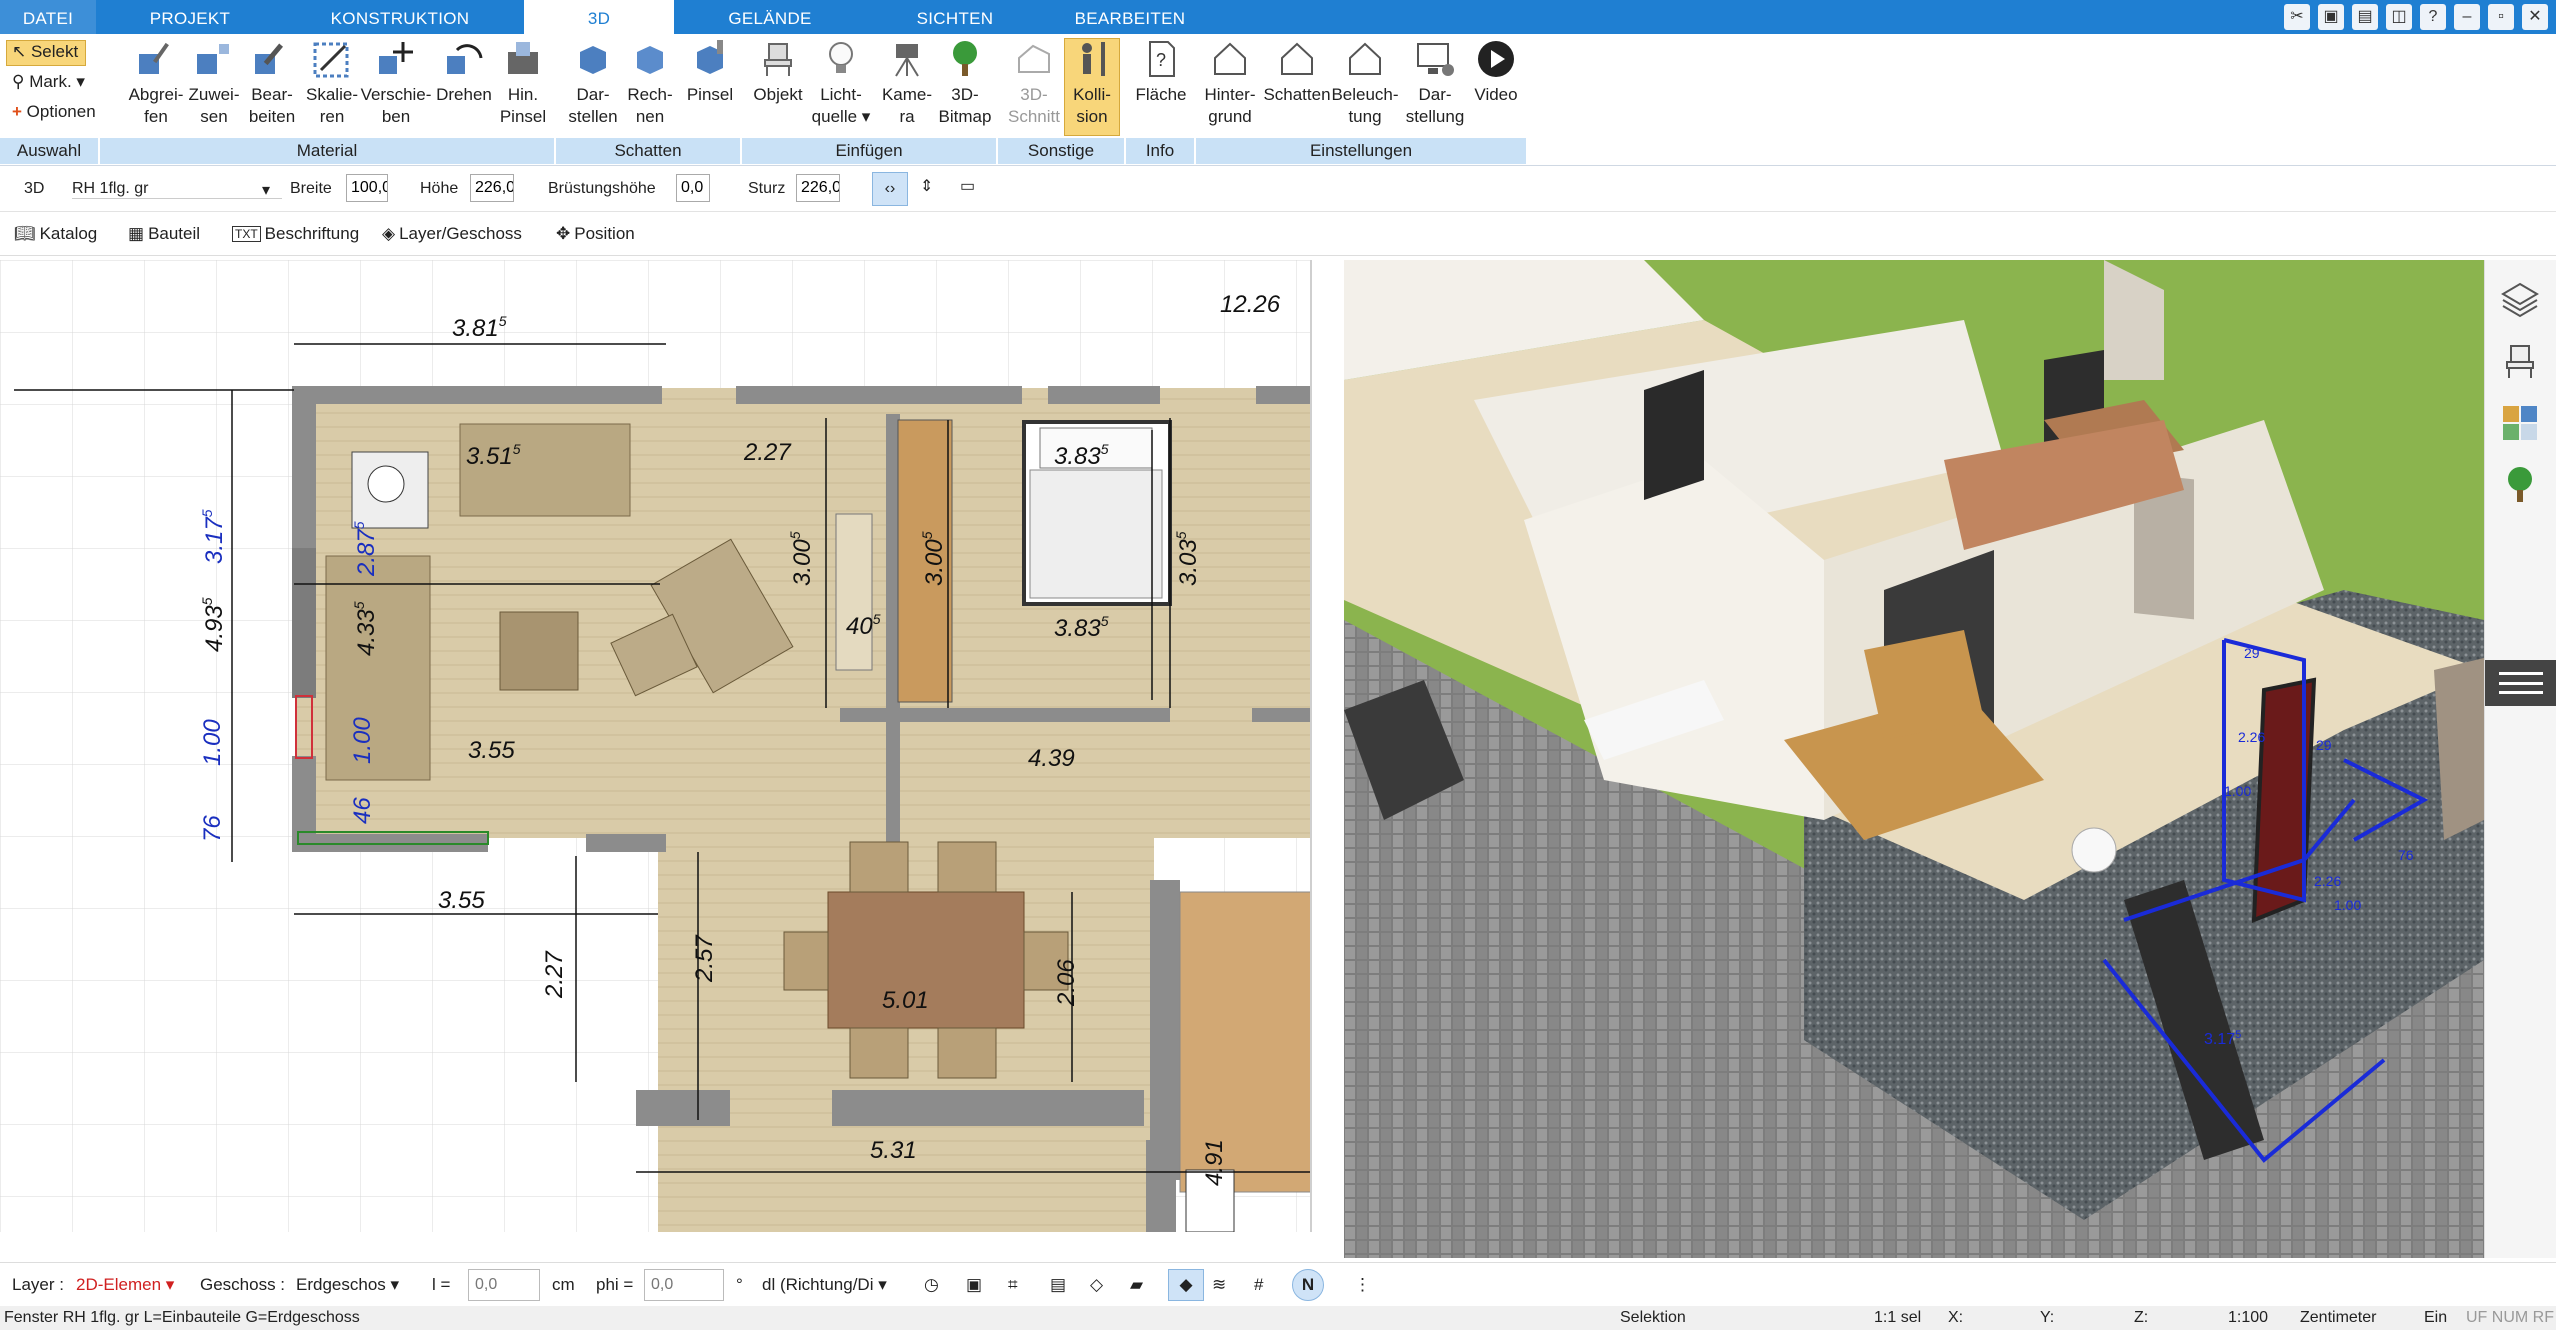 This screenshot has height=1330, width=2556. I want to click on dim-3-00-a: 3.005, so click(801, 558).